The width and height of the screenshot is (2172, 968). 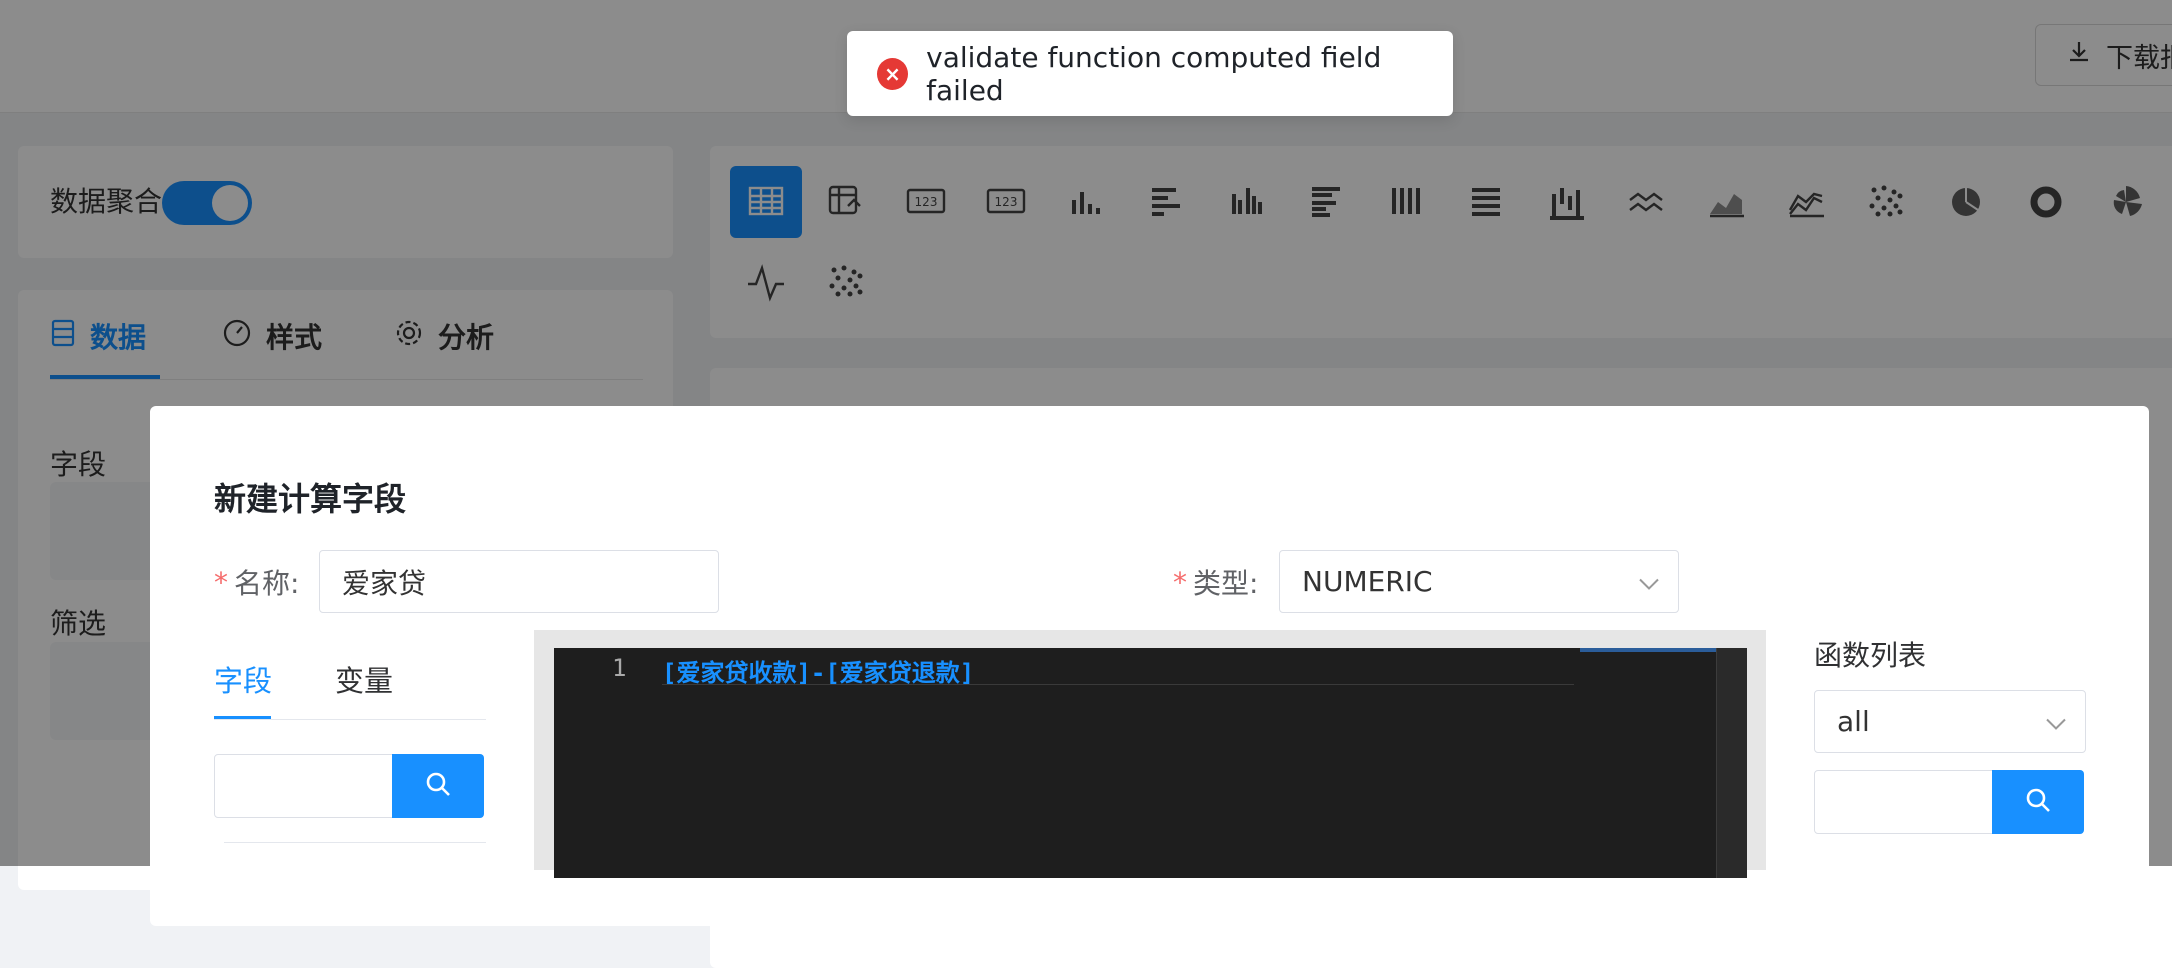 I want to click on tab-fields: 字段, so click(x=243, y=679).